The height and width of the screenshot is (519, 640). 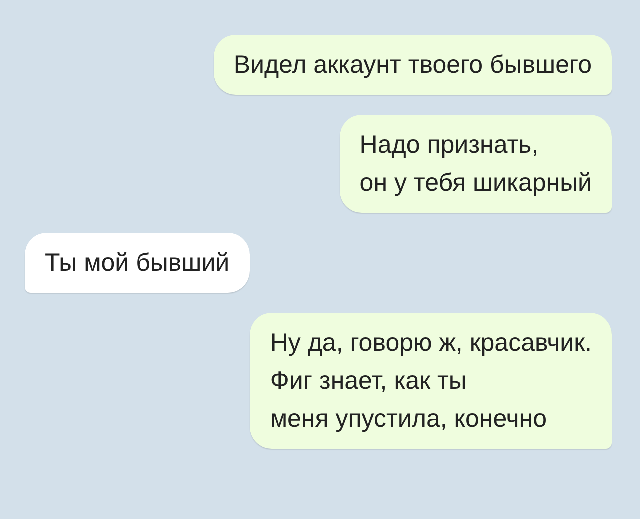 I want to click on outgoing-message: Ну да, говорю ж, красавчик. Фиг знает, как ты меня упустила, конечно, so click(x=431, y=381).